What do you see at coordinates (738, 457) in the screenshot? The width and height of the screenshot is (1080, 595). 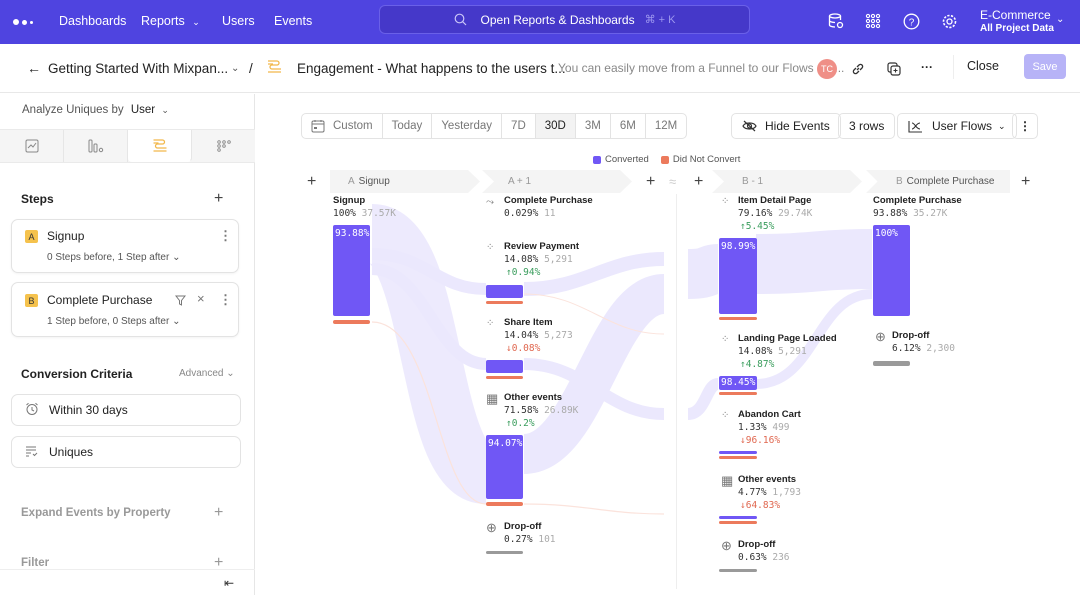 I see `bar-abandon-cart-not-converted` at bounding box center [738, 457].